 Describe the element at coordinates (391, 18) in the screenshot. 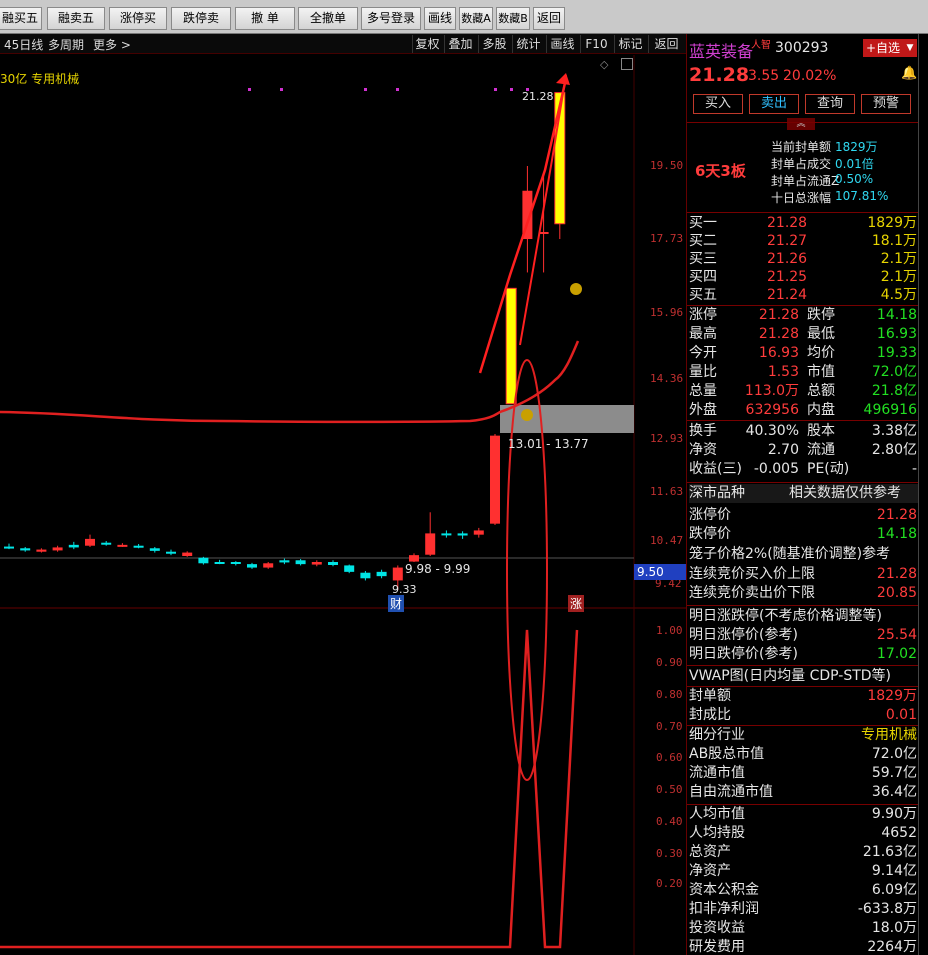

I see `multi-login-button: 多号登录` at that location.